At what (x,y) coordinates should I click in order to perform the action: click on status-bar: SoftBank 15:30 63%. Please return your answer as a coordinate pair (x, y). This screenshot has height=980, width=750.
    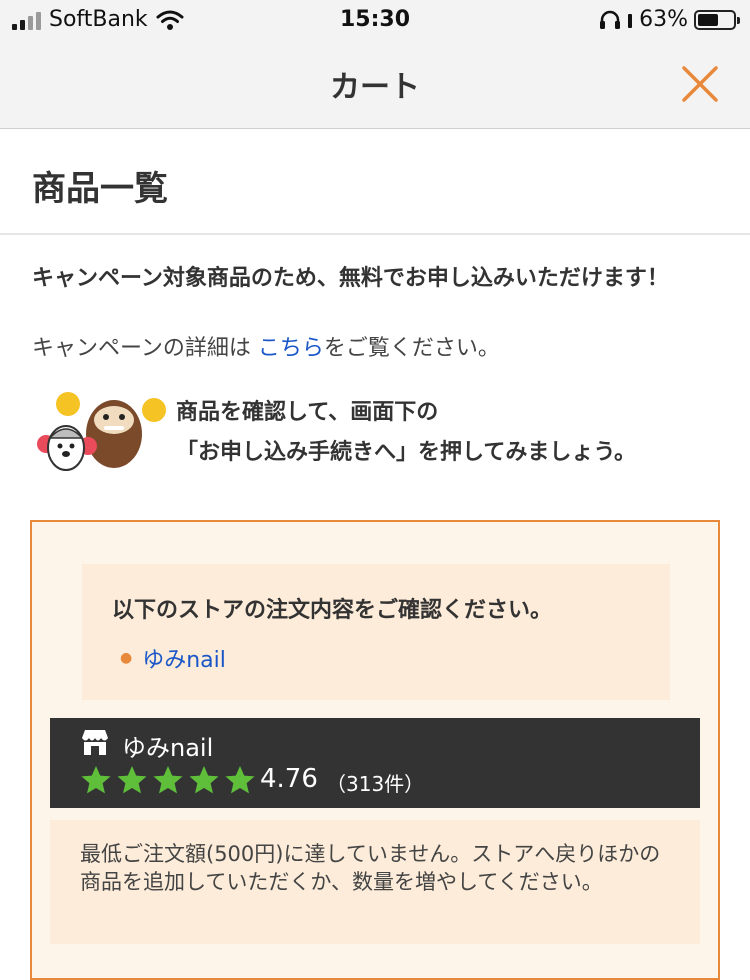
    Looking at the image, I should click on (375, 20).